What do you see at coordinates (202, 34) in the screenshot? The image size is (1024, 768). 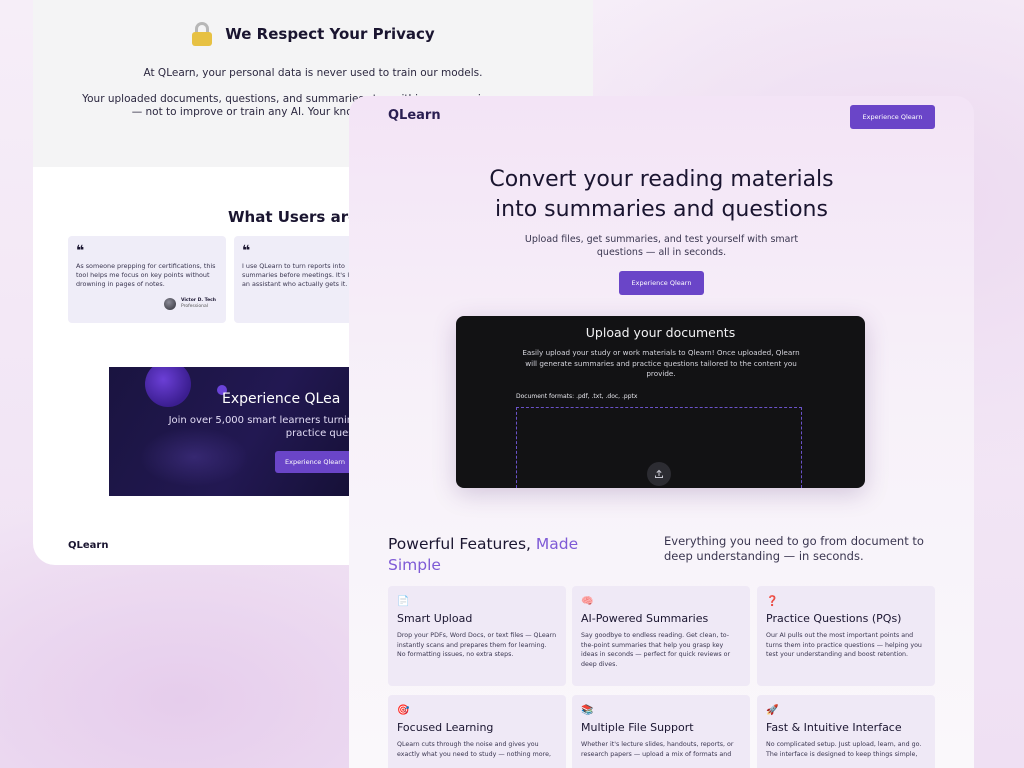 I see `lock-icon` at bounding box center [202, 34].